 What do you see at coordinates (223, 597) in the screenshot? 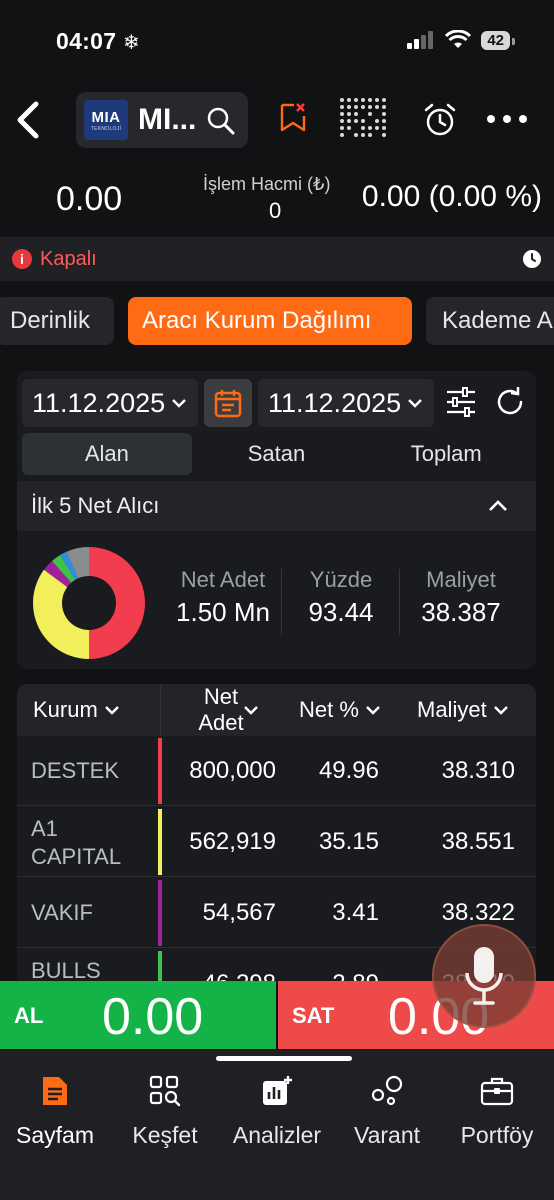
I see `net-adet-stat: Net Adet 1.50 Mn` at bounding box center [223, 597].